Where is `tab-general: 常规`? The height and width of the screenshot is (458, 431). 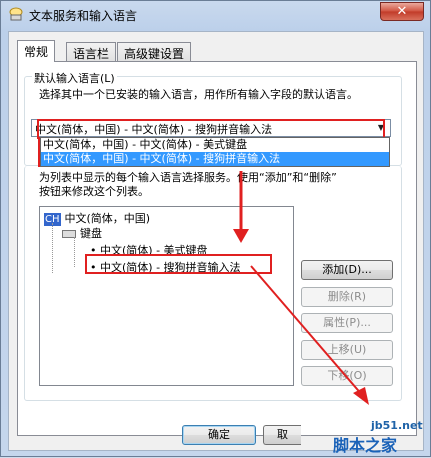
tab-general: 常规 is located at coordinates (36, 51).